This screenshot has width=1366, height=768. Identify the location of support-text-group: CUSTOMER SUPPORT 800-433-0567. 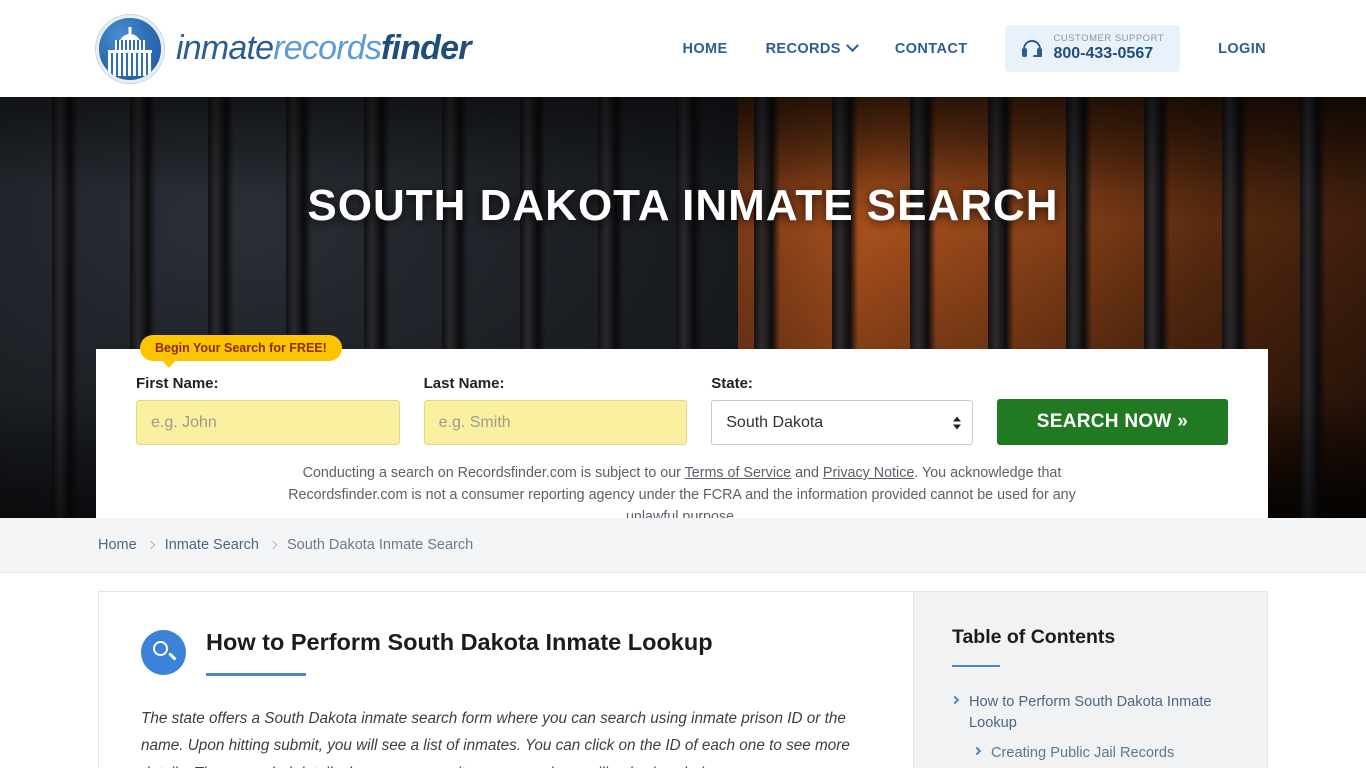
(1109, 48).